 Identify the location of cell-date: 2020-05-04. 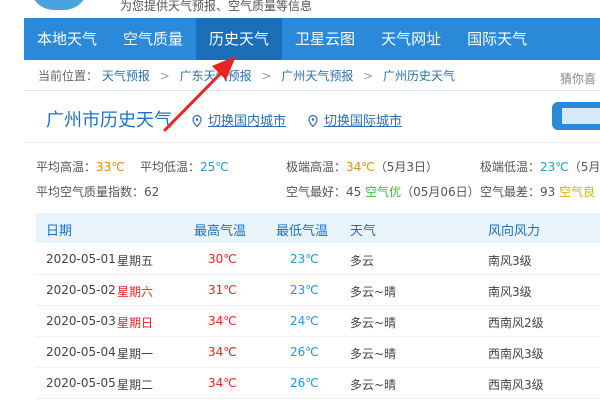
(81, 352).